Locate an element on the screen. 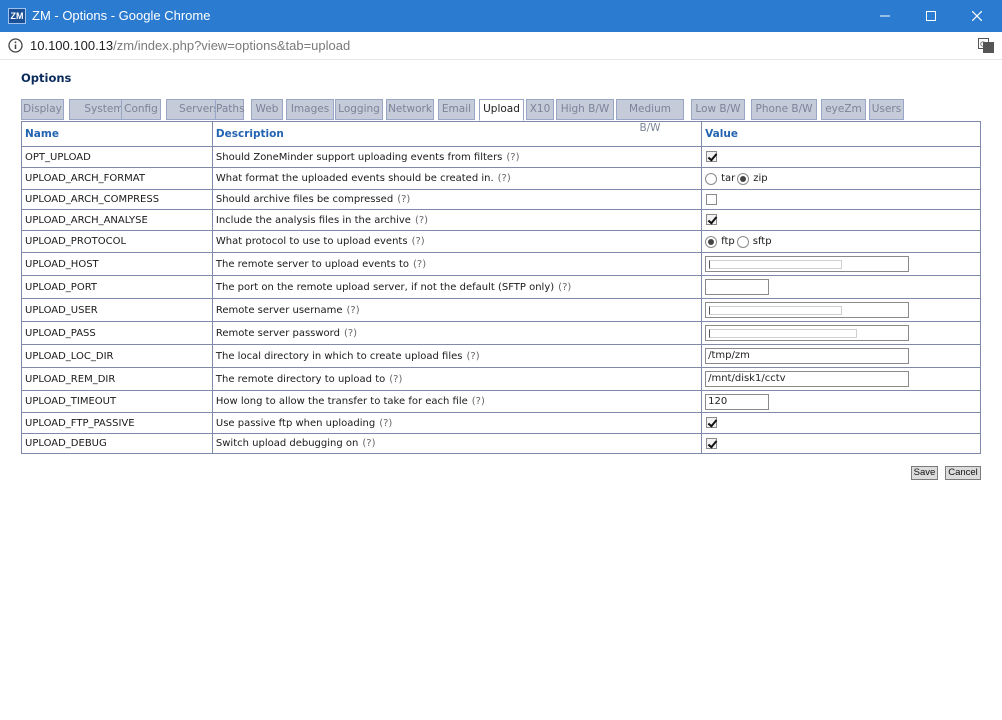 The width and height of the screenshot is (1002, 720). minimize-button is located at coordinates (885, 16).